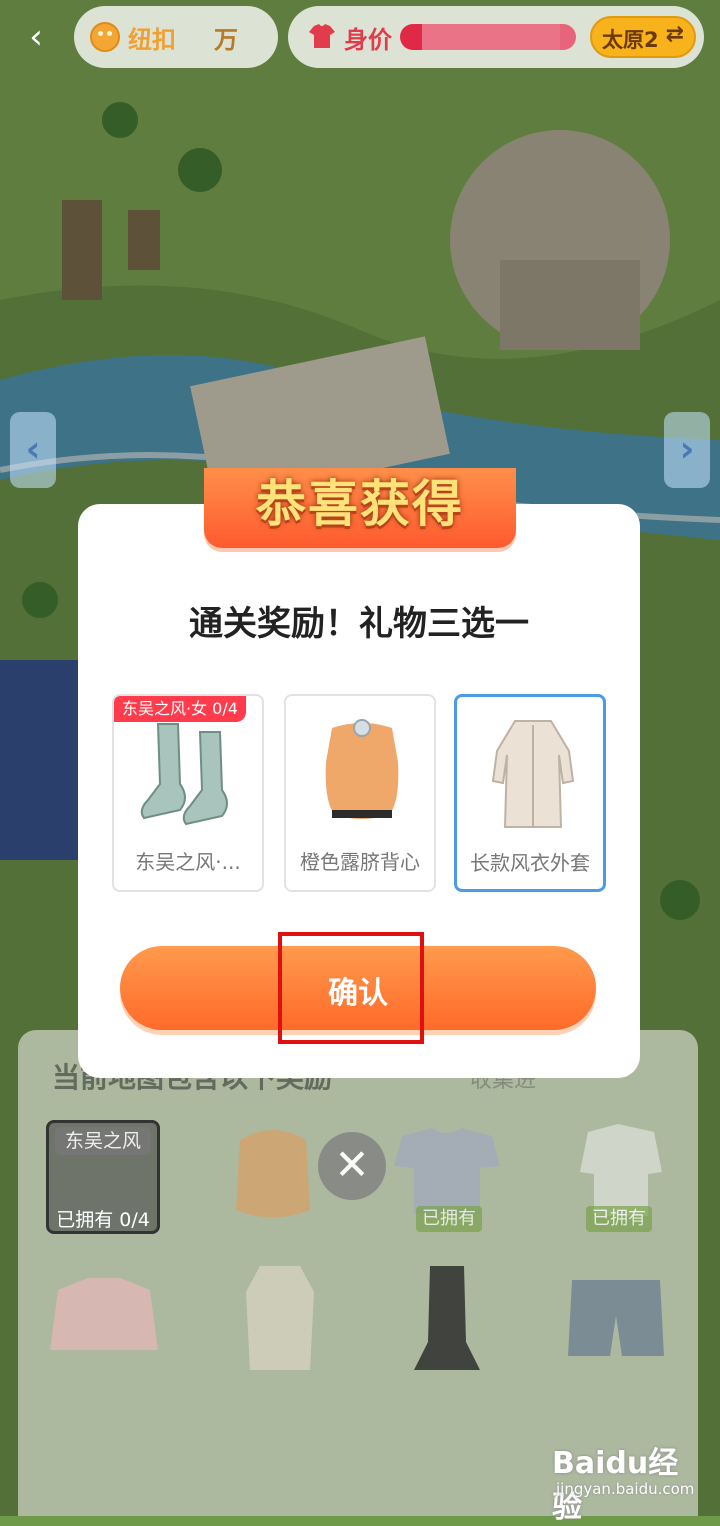 The width and height of the screenshot is (720, 1526). Describe the element at coordinates (530, 863) in the screenshot. I see `gift-option-name: 长款风衣外套` at that location.